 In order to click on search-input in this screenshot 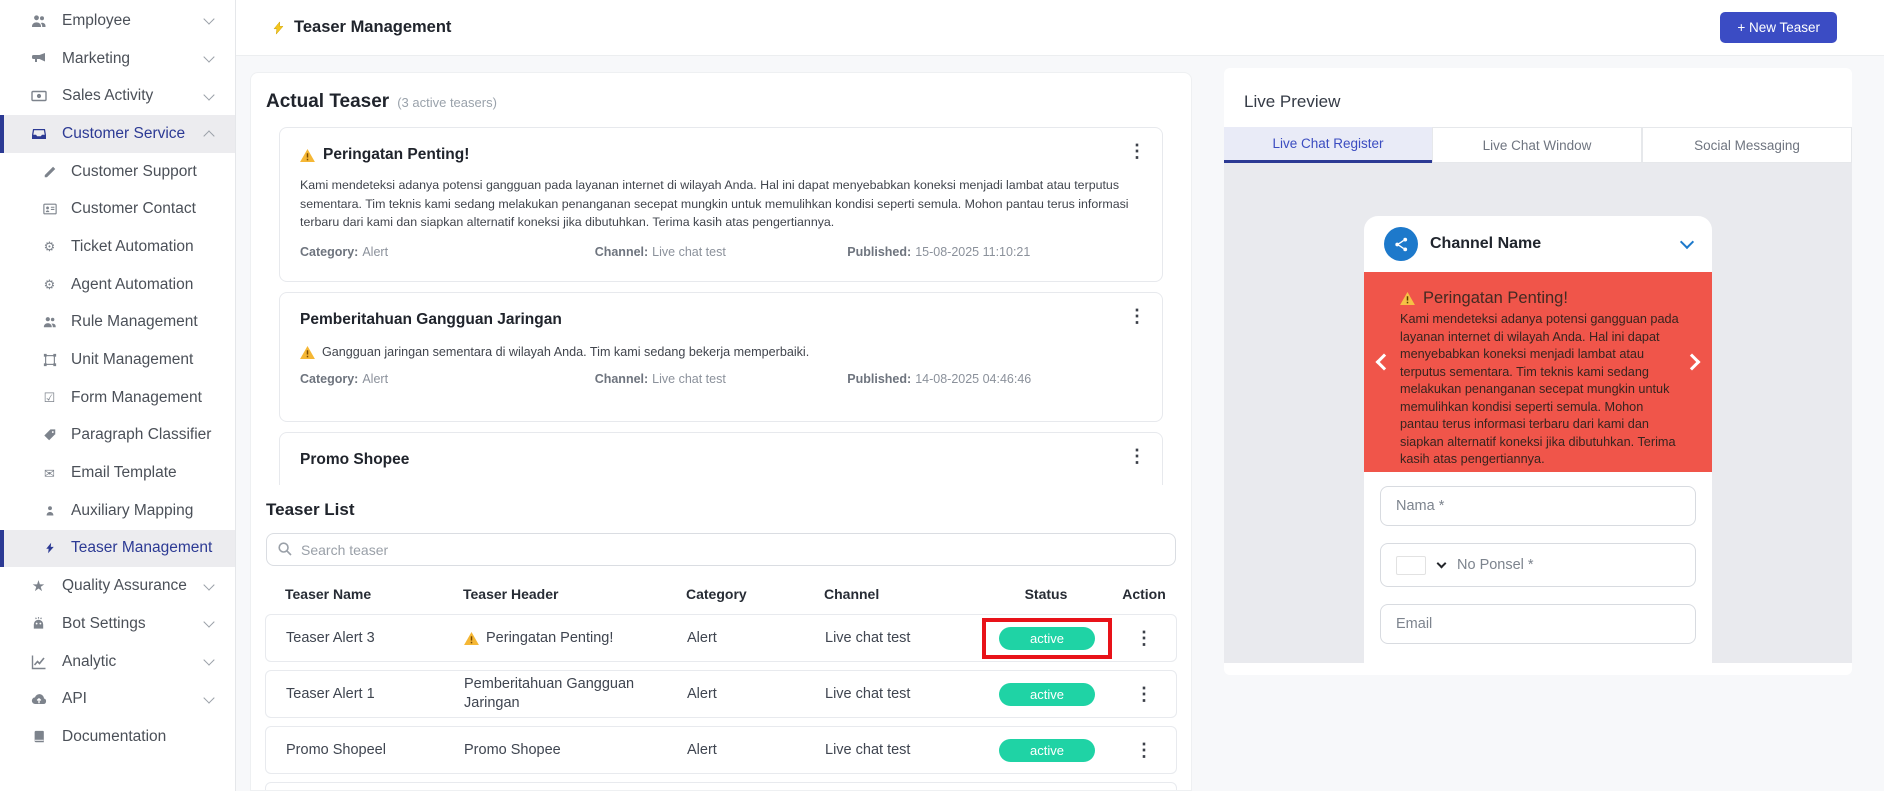, I will do `click(721, 549)`.